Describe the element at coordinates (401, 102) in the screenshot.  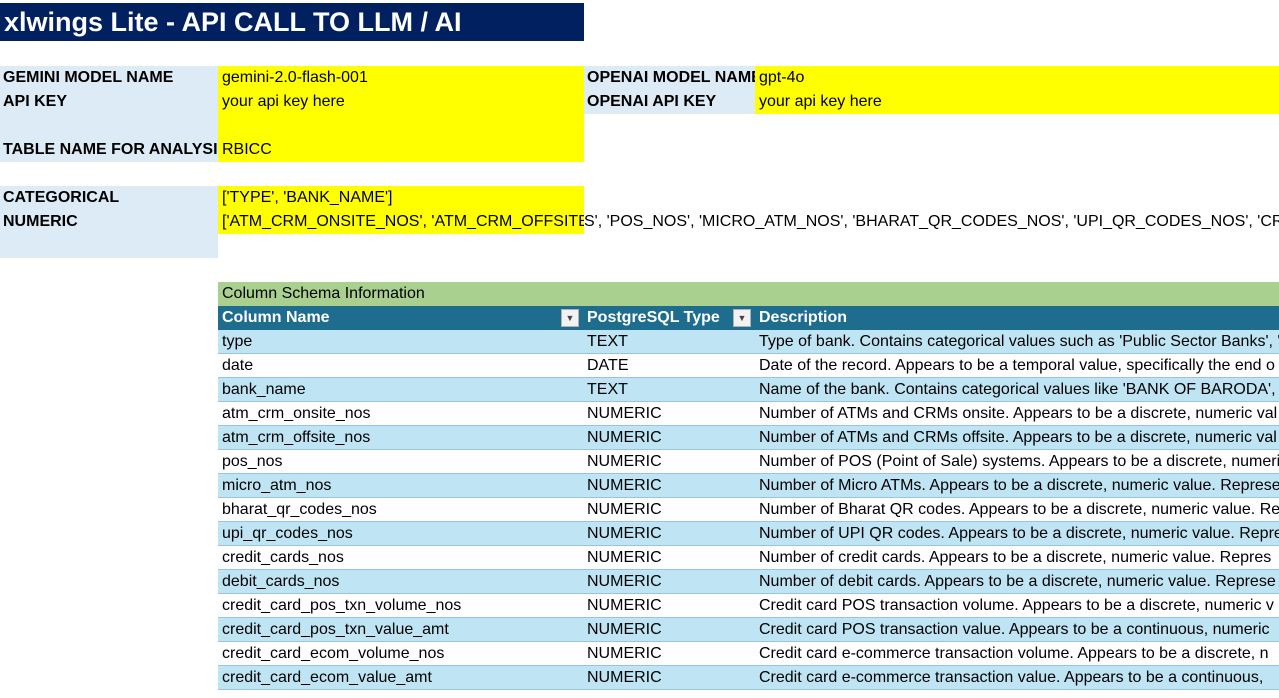
I see `api-key-input: your api key here` at that location.